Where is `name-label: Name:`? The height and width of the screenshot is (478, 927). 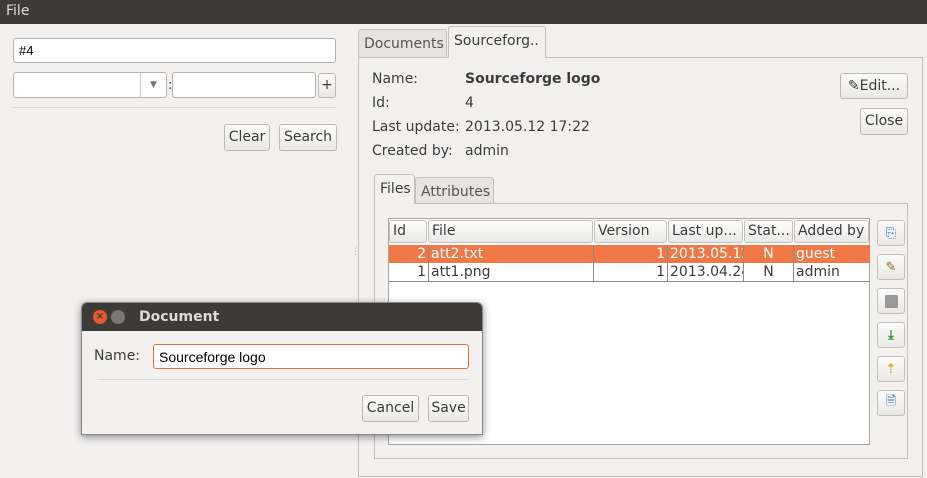
name-label: Name: is located at coordinates (395, 79).